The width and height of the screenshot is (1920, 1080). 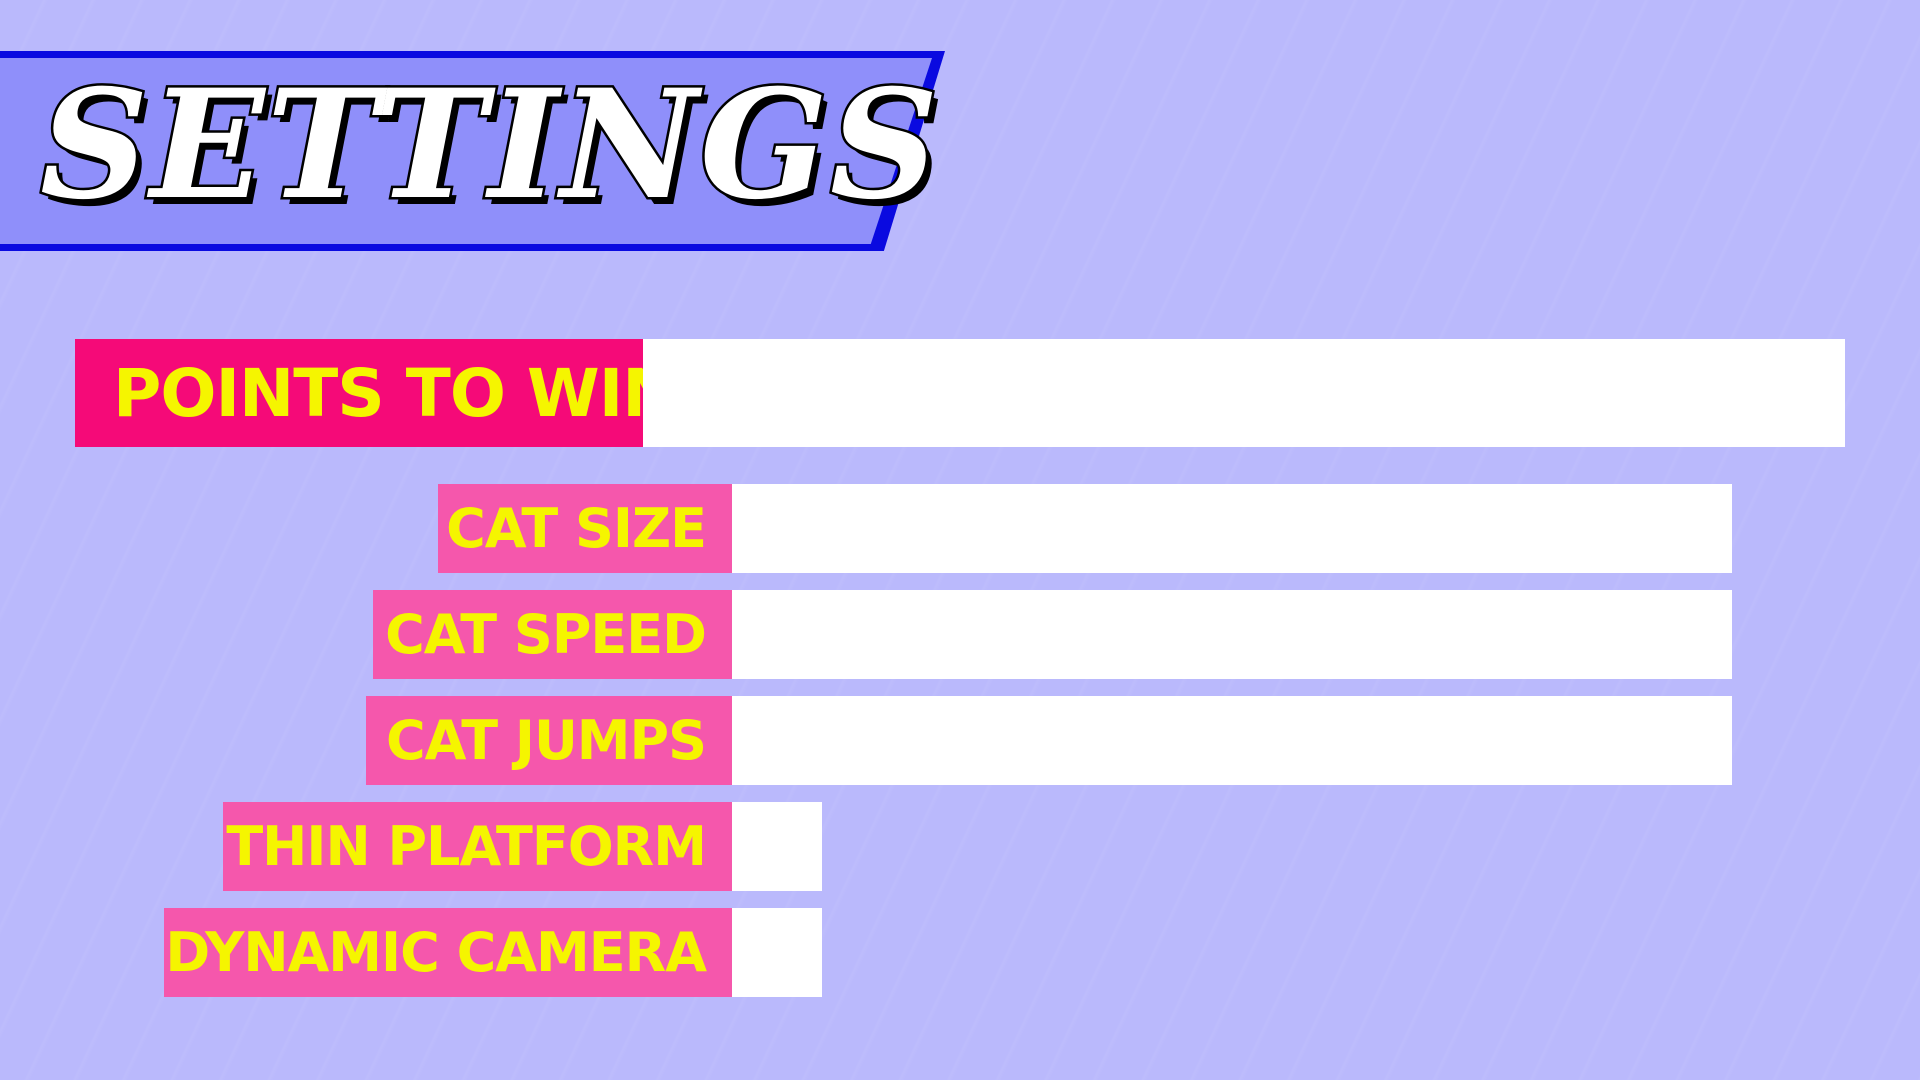 I want to click on setting-label-cat-size: CAT SIZE, so click(x=585, y=528).